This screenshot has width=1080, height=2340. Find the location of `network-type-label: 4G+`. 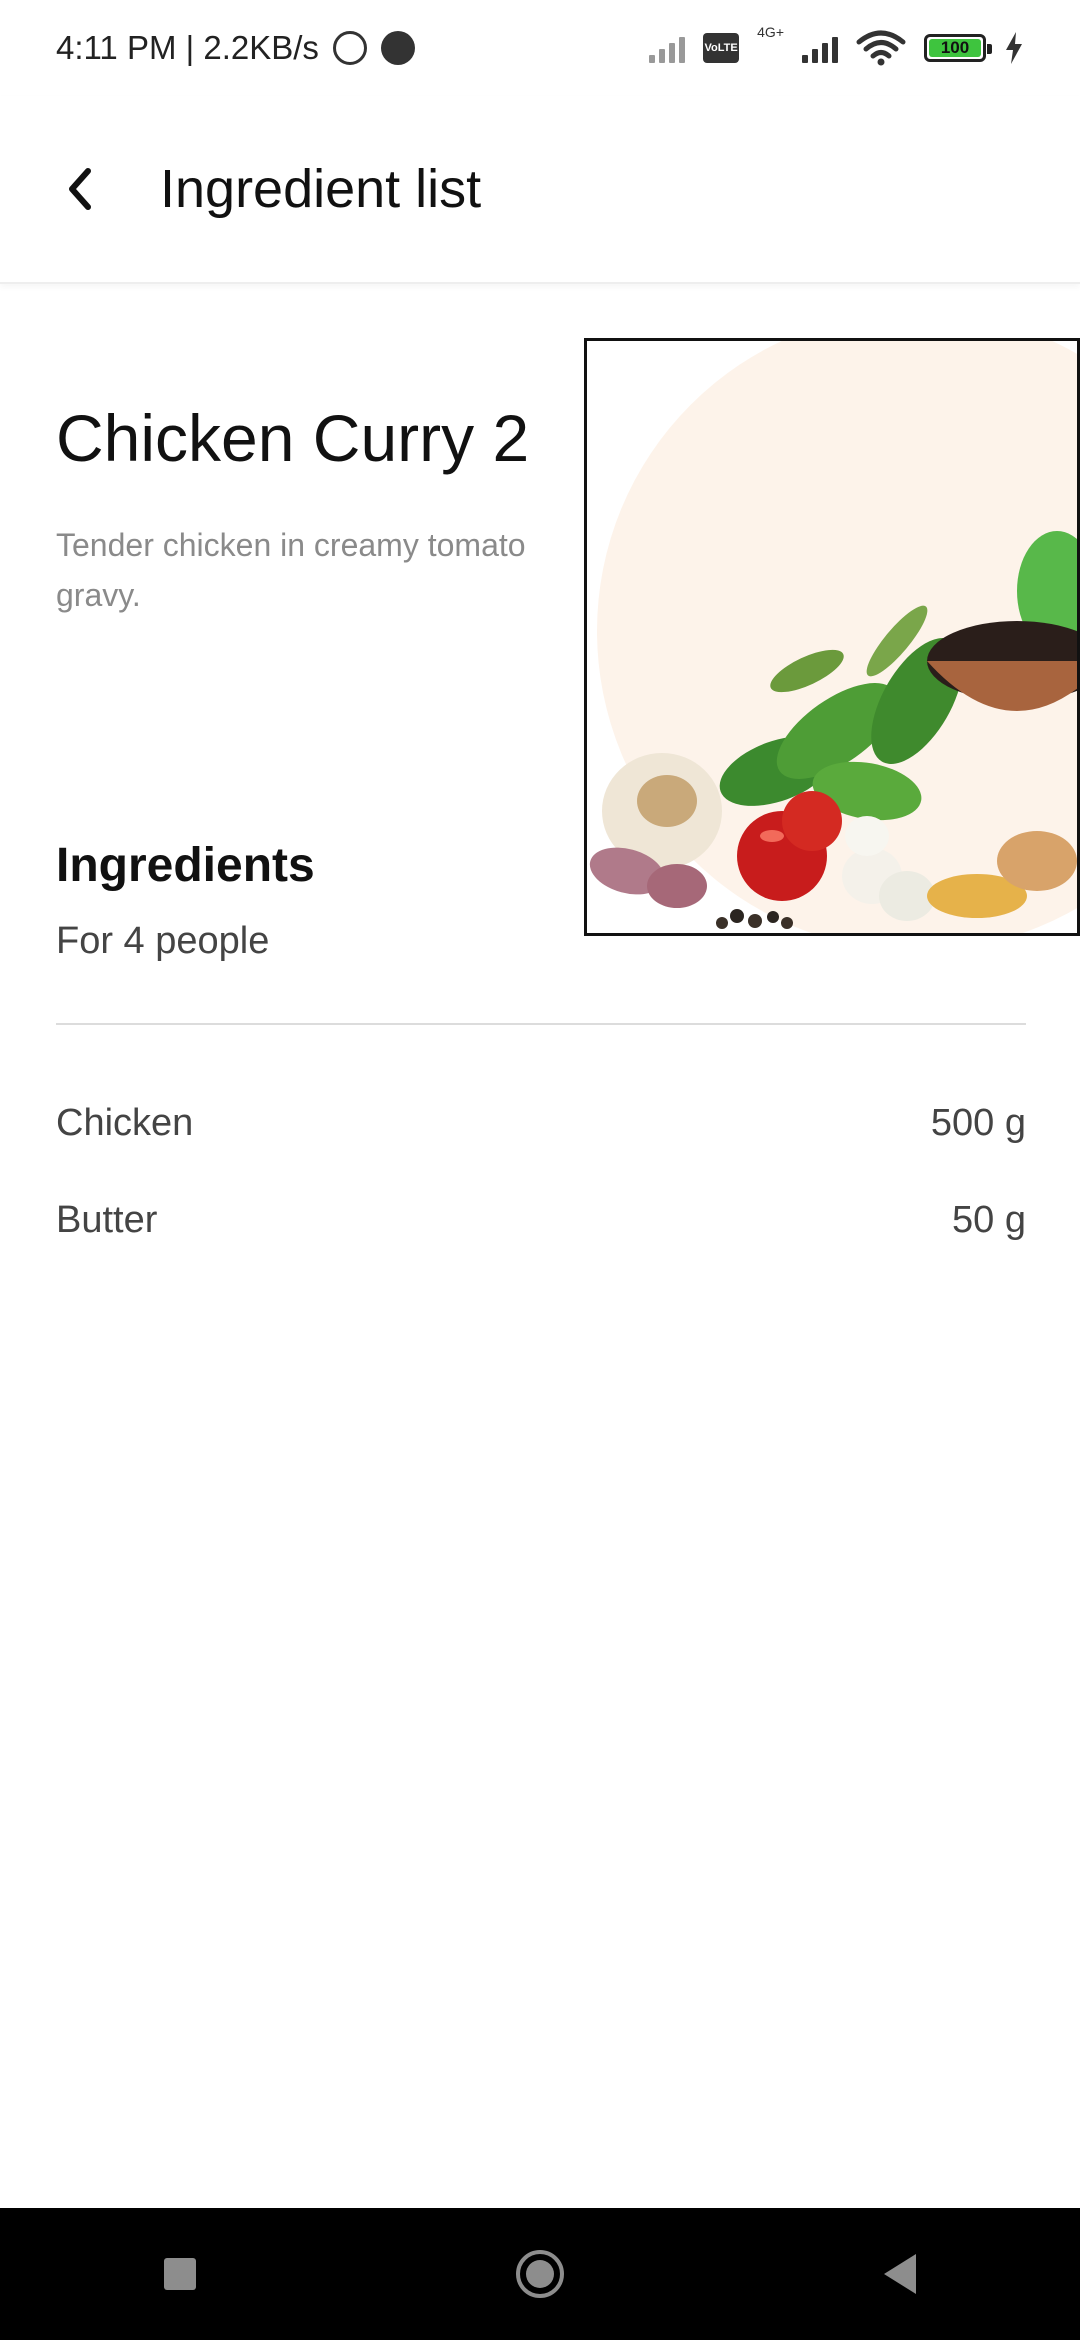

network-type-label: 4G+ is located at coordinates (770, 32).